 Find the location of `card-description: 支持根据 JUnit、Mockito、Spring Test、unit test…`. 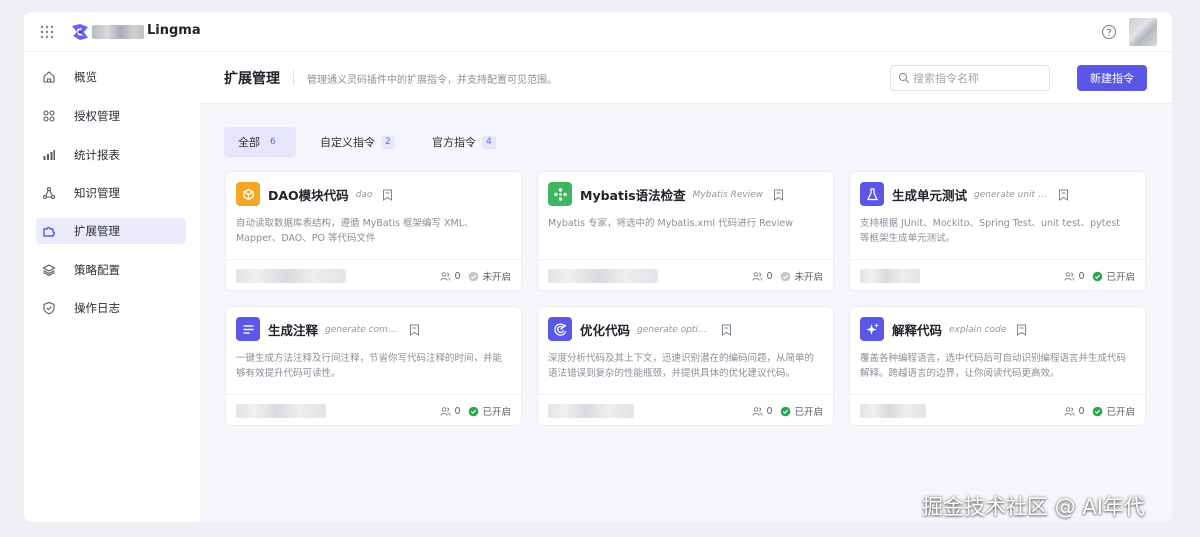

card-description: 支持根据 JUnit、Mockito、Spring Test、unit test… is located at coordinates (990, 231).